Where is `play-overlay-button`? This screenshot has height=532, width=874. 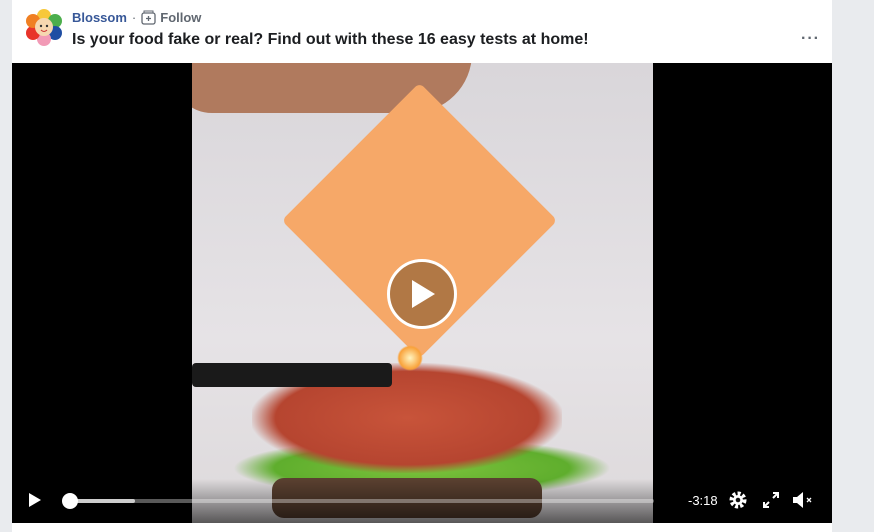
play-overlay-button is located at coordinates (422, 294).